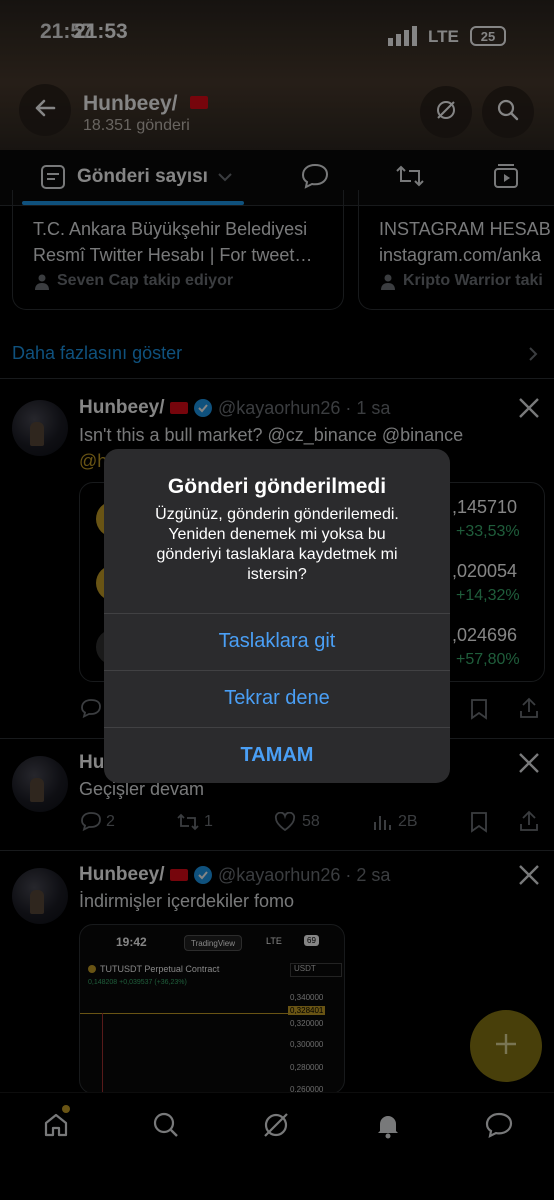 The height and width of the screenshot is (1200, 554). Describe the element at coordinates (277, 641) in the screenshot. I see `go-to-drafts-button: Taslaklara git` at that location.